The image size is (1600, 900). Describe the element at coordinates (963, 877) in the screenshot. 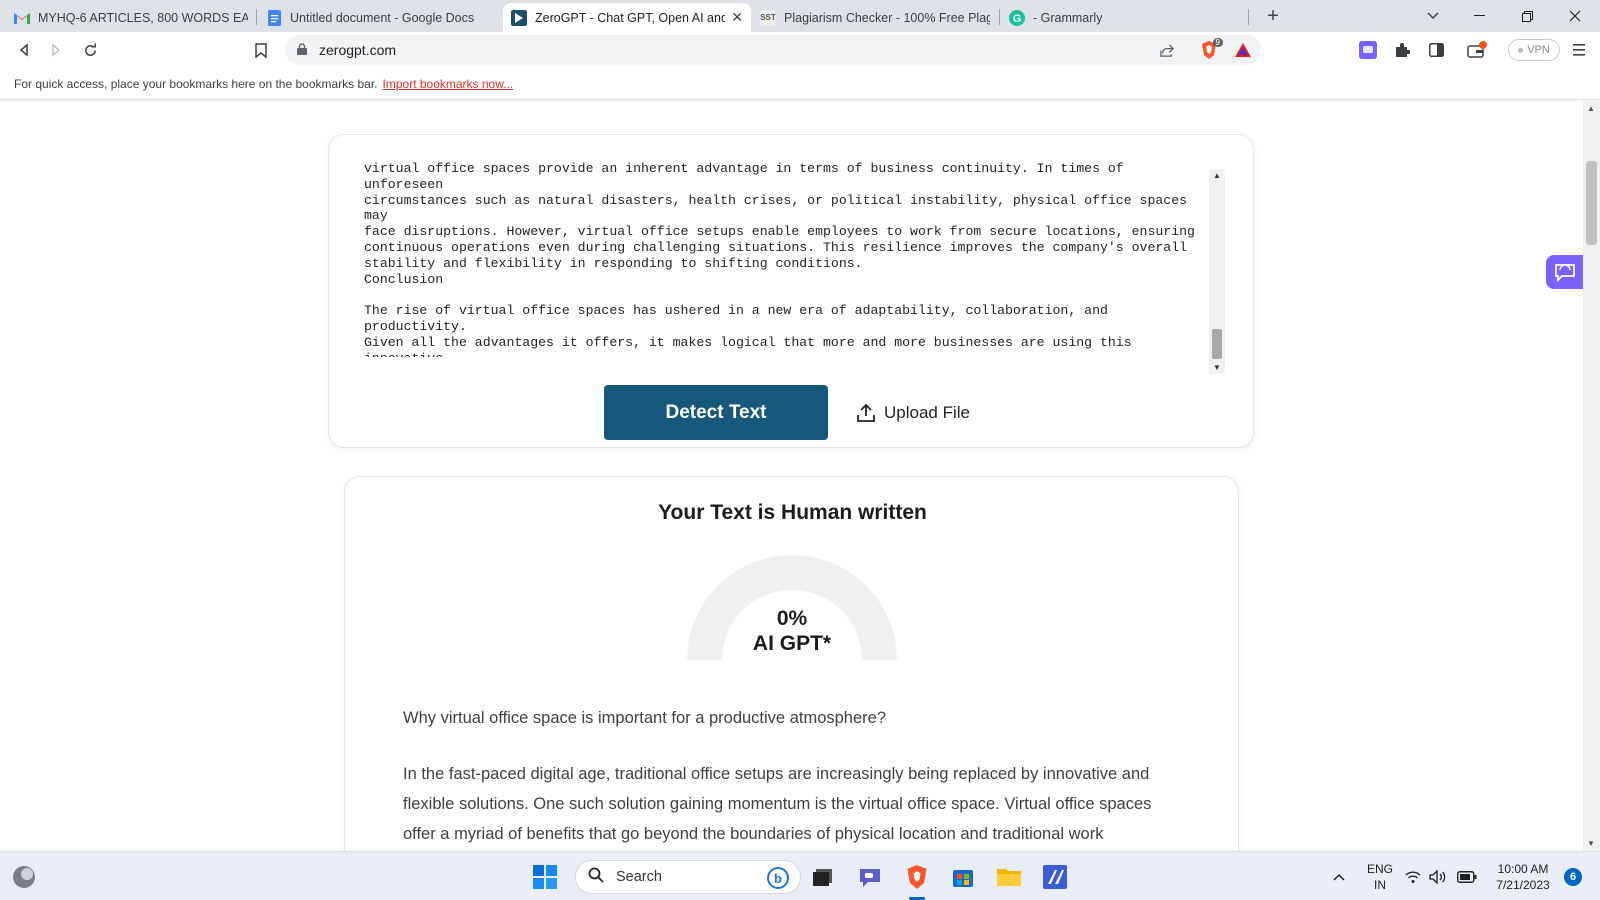

I see `microsoft-store-icon` at that location.